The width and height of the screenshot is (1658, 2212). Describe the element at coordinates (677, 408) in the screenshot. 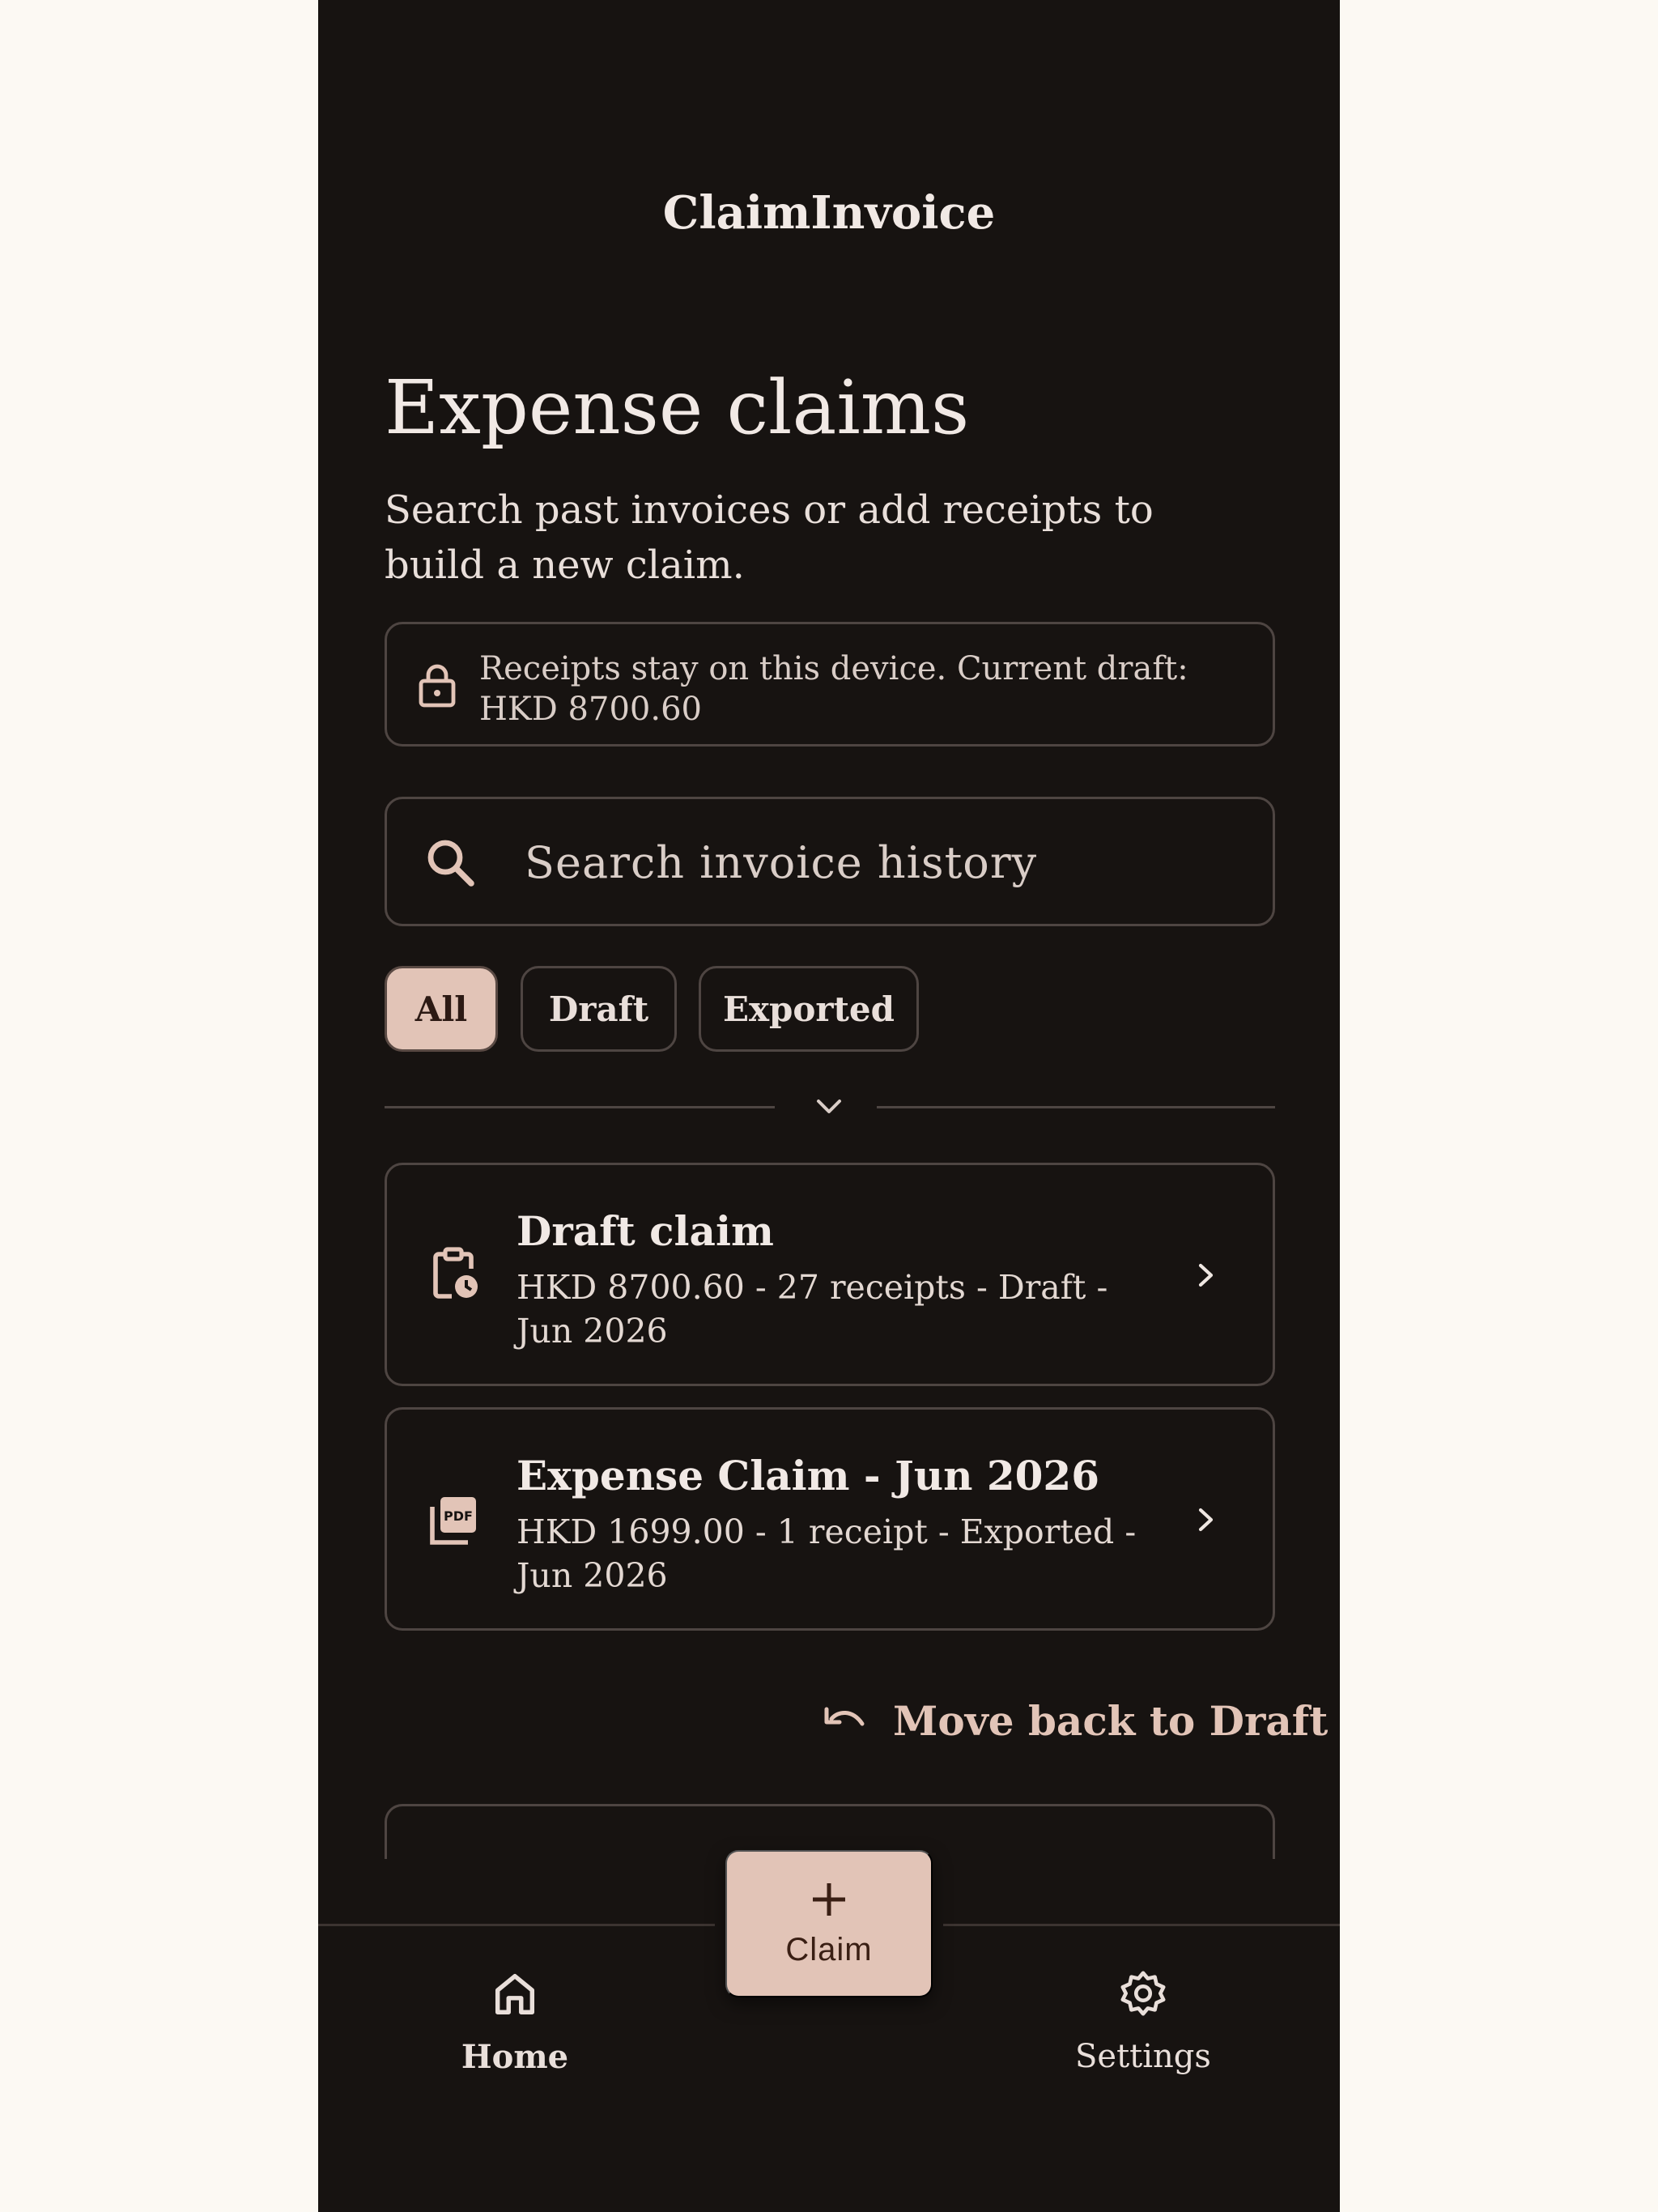

I see `page-title: Expense claims` at that location.